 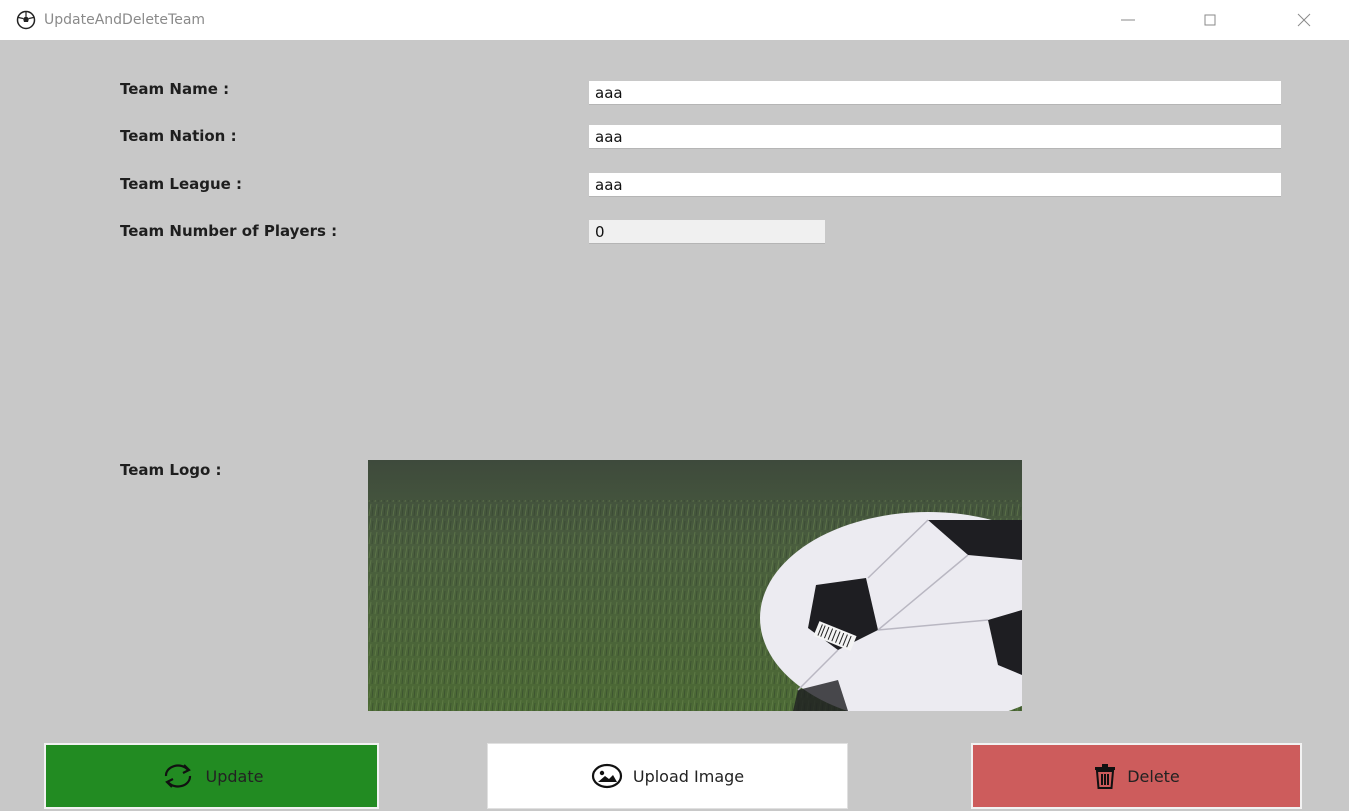 I want to click on minimize-icon, so click(x=1128, y=20).